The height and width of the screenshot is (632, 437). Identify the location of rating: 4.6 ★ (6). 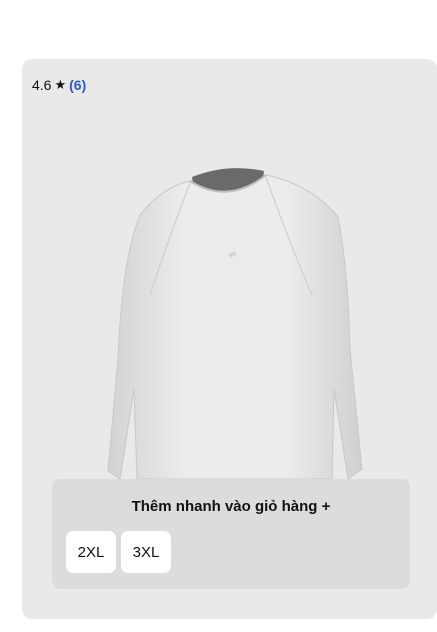
(59, 85).